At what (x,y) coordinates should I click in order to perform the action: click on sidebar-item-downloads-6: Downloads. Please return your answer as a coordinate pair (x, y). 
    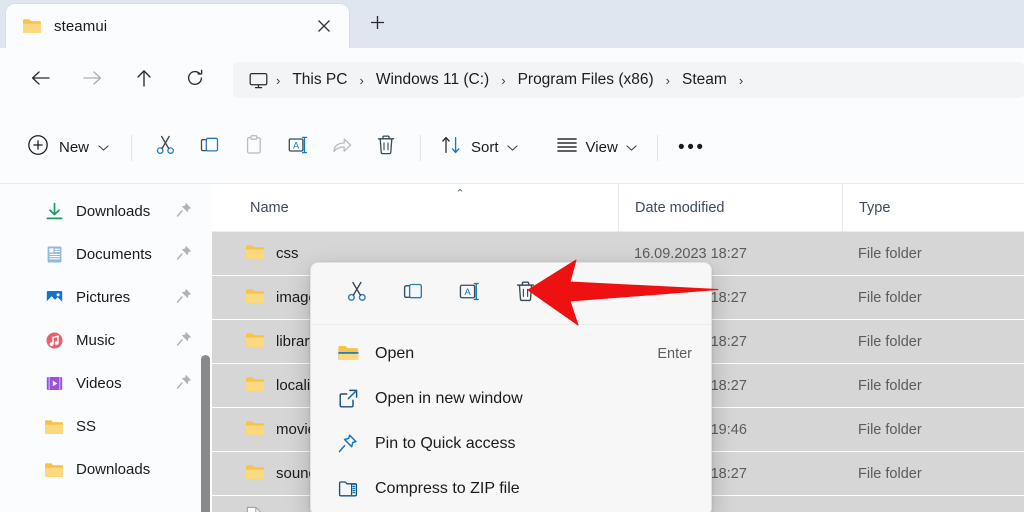
    Looking at the image, I should click on (104, 469).